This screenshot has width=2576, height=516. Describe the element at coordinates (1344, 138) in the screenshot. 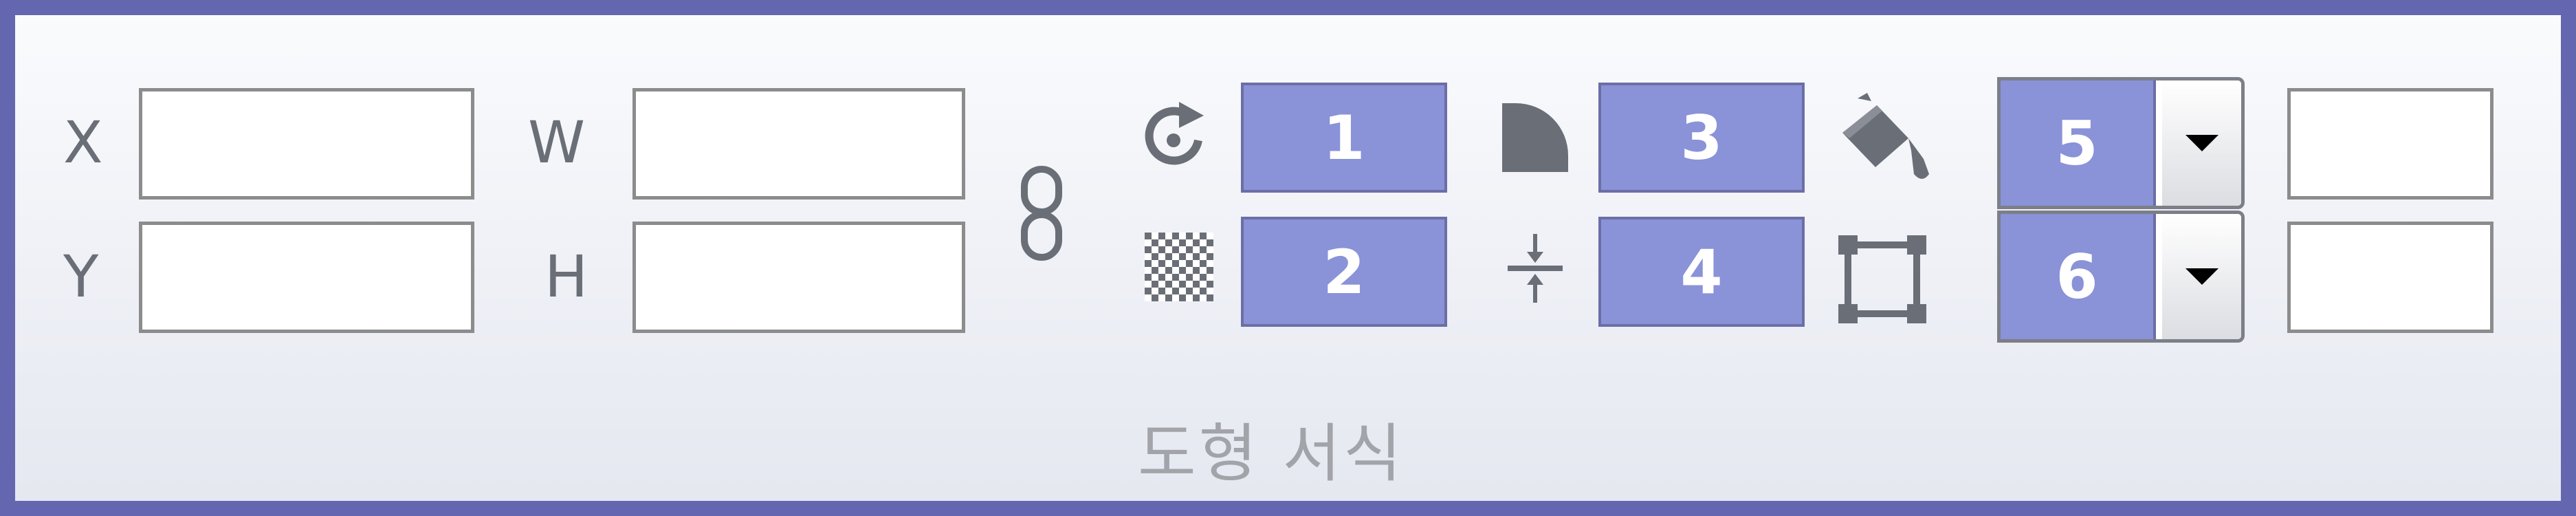

I see `rotation-input: 1` at that location.